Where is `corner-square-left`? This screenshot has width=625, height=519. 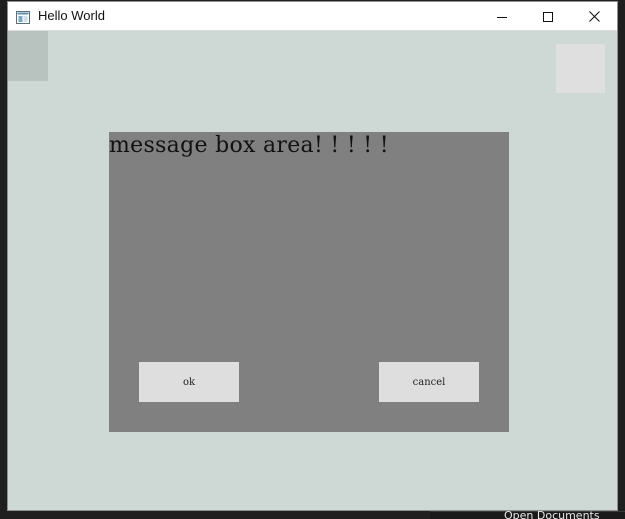 corner-square-left is located at coordinates (28, 56).